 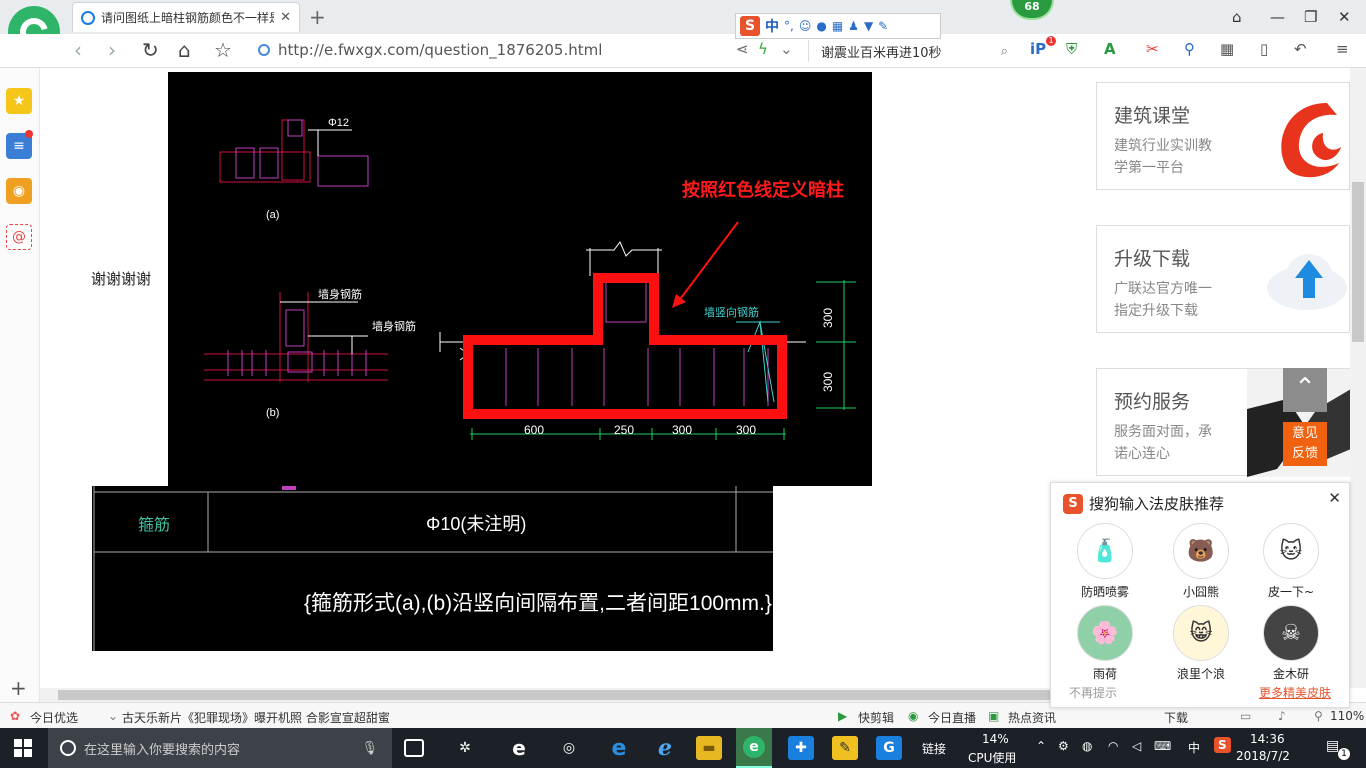 What do you see at coordinates (414, 748) in the screenshot?
I see `task-view-icon` at bounding box center [414, 748].